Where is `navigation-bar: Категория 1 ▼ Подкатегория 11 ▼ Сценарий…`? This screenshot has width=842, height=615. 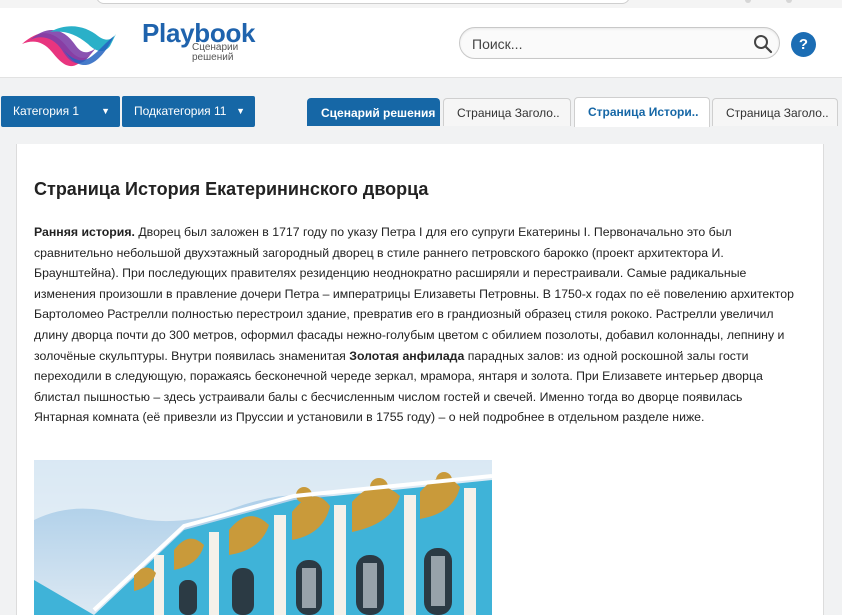 navigation-bar: Категория 1 ▼ Подкатегория 11 ▼ Сценарий… is located at coordinates (421, 103).